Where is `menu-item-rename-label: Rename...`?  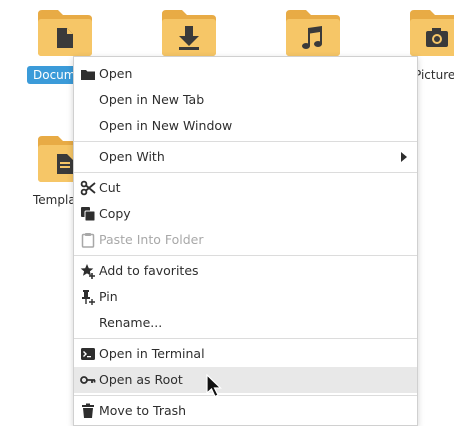 menu-item-rename-label: Rename... is located at coordinates (131, 322).